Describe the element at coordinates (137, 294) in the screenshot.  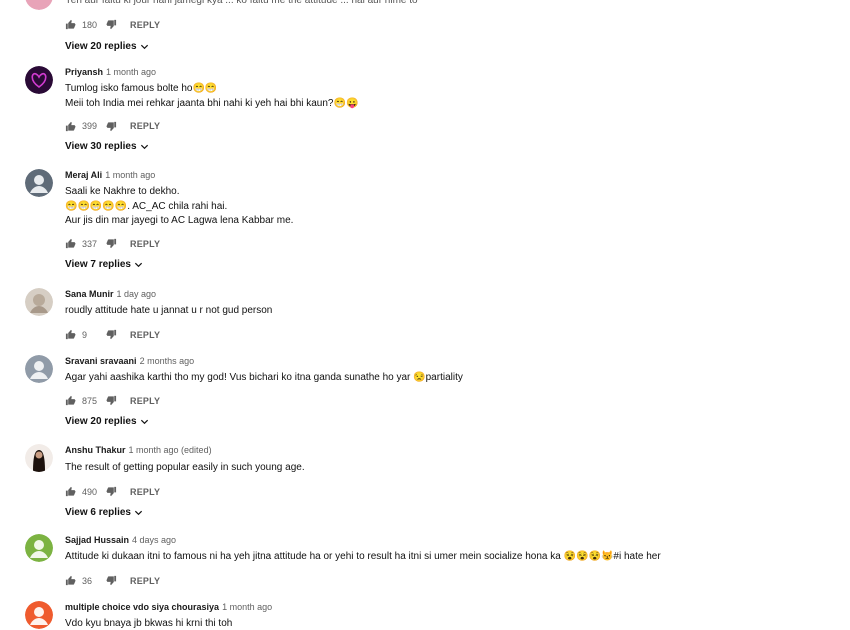
I see `comment-time: 1 day ago` at that location.